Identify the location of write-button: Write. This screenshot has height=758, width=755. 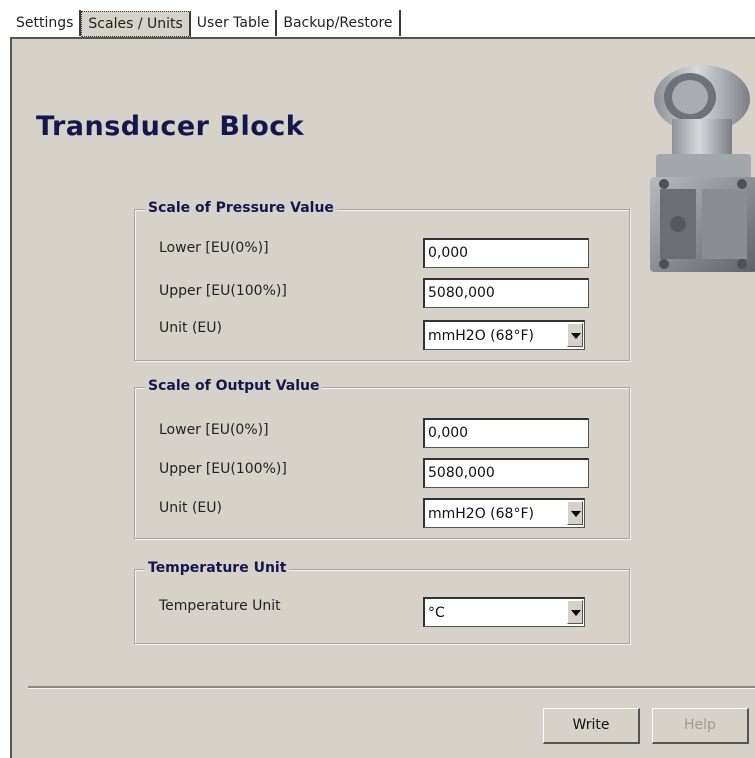
(591, 726).